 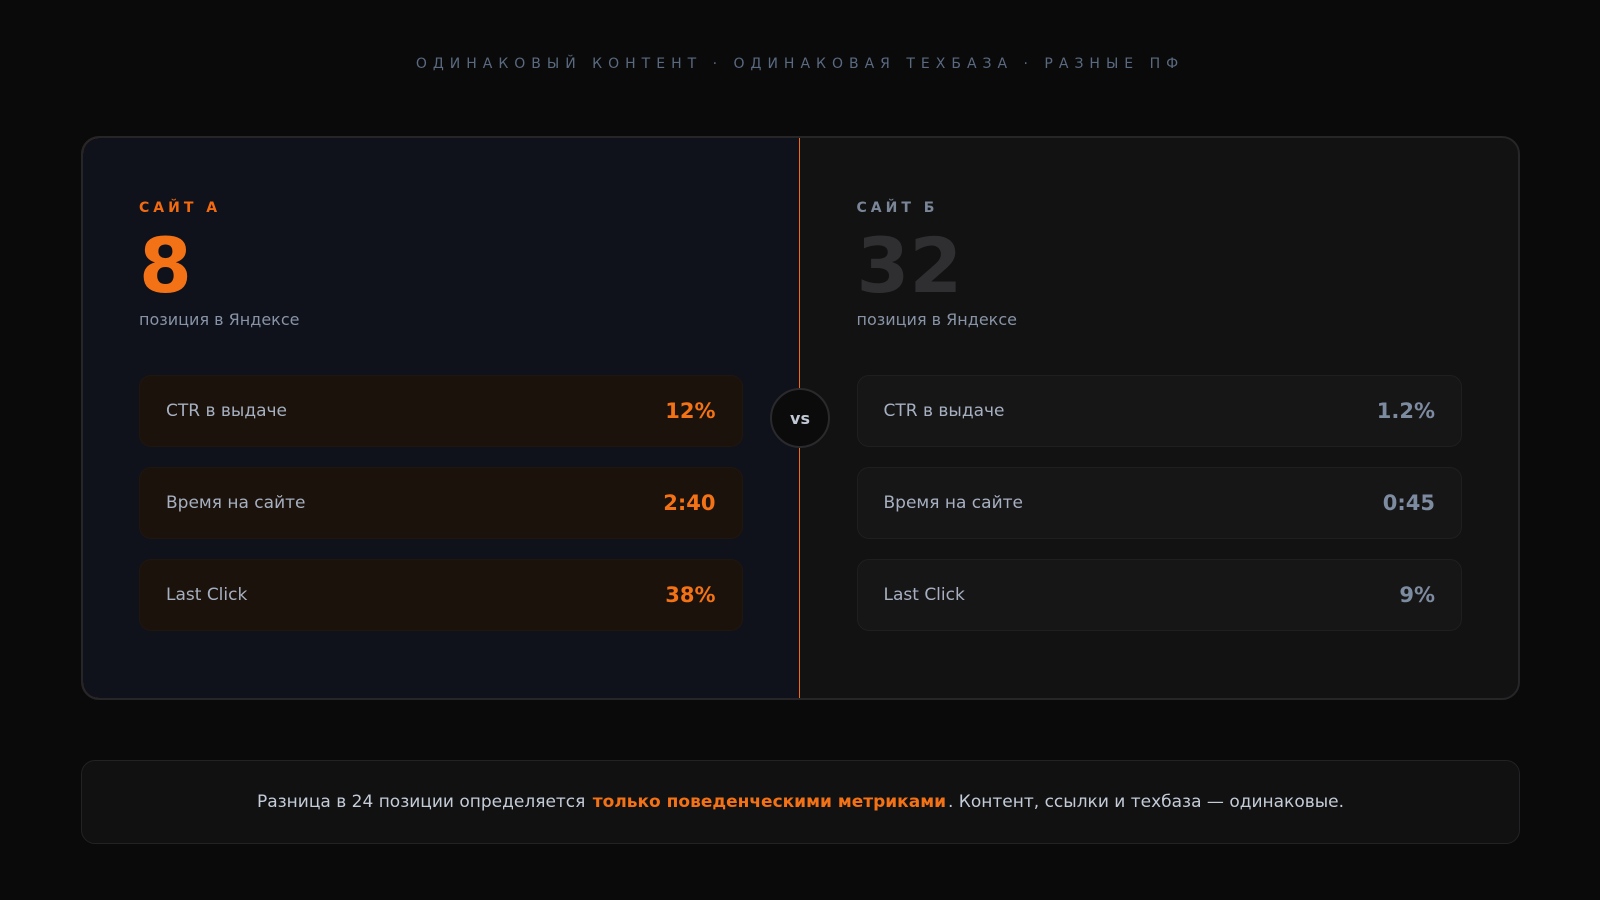 What do you see at coordinates (690, 411) in the screenshot?
I see `metric-value: 12%` at bounding box center [690, 411].